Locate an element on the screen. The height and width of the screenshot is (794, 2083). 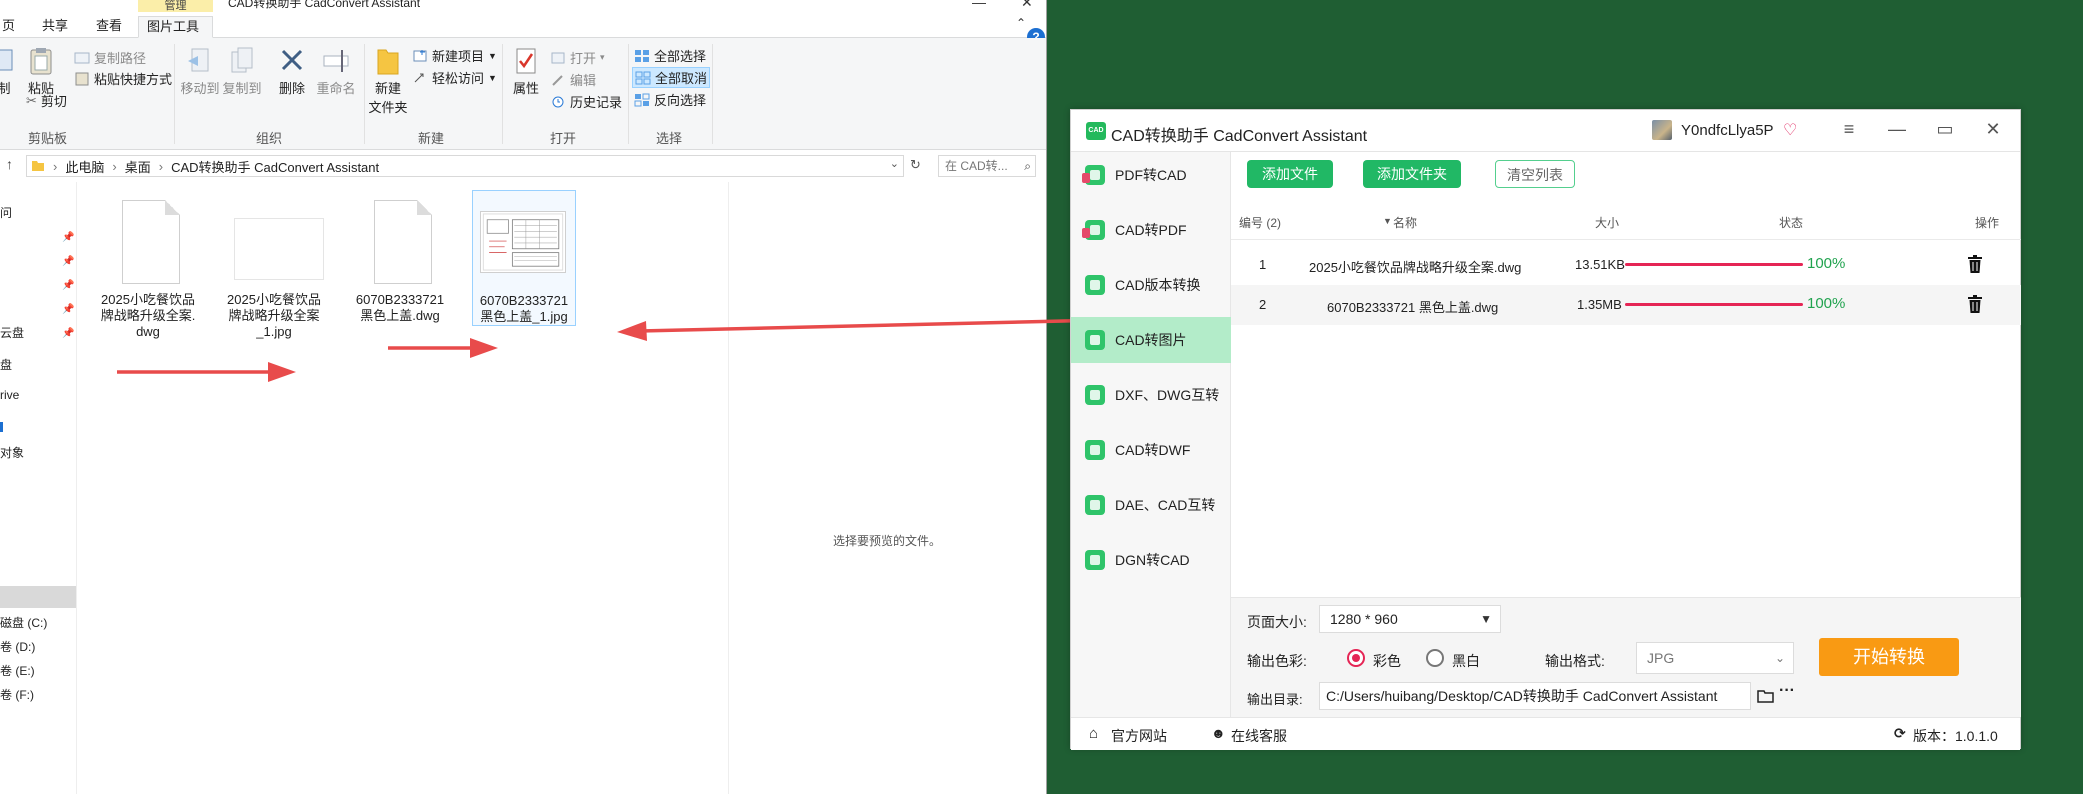
nav-item: 问 is located at coordinates (6, 212).